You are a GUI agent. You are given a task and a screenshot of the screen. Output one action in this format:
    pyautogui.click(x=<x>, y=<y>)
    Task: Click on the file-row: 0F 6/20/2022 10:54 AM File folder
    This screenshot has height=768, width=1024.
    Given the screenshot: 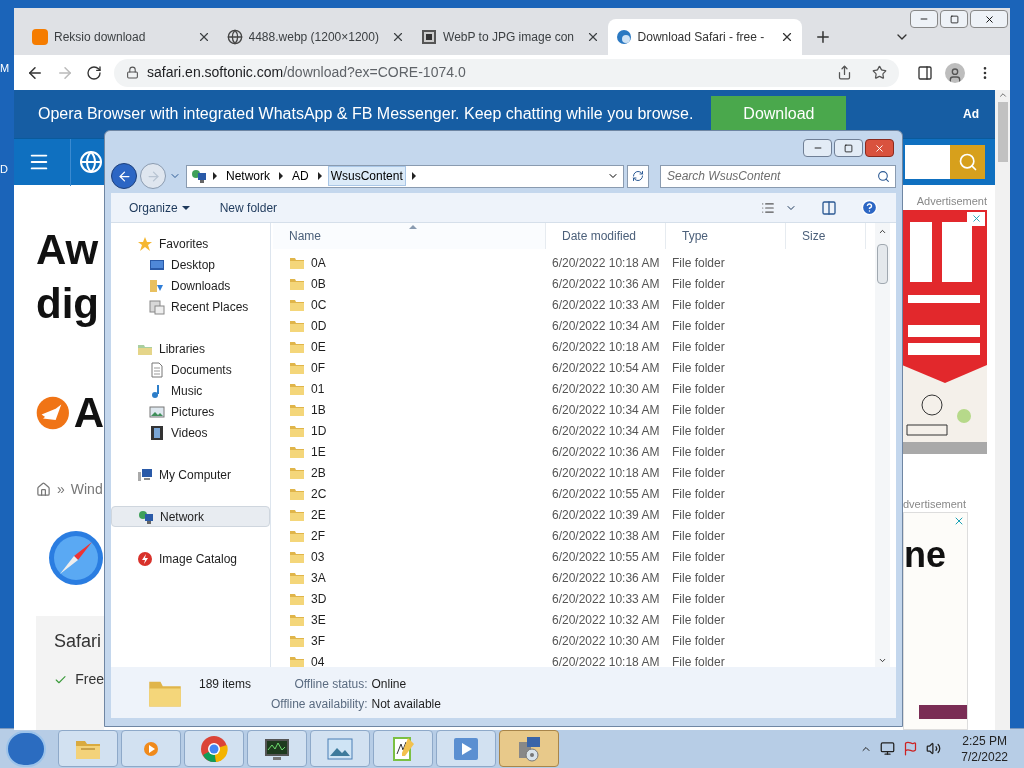 What is the action you would take?
    pyautogui.click(x=583, y=367)
    